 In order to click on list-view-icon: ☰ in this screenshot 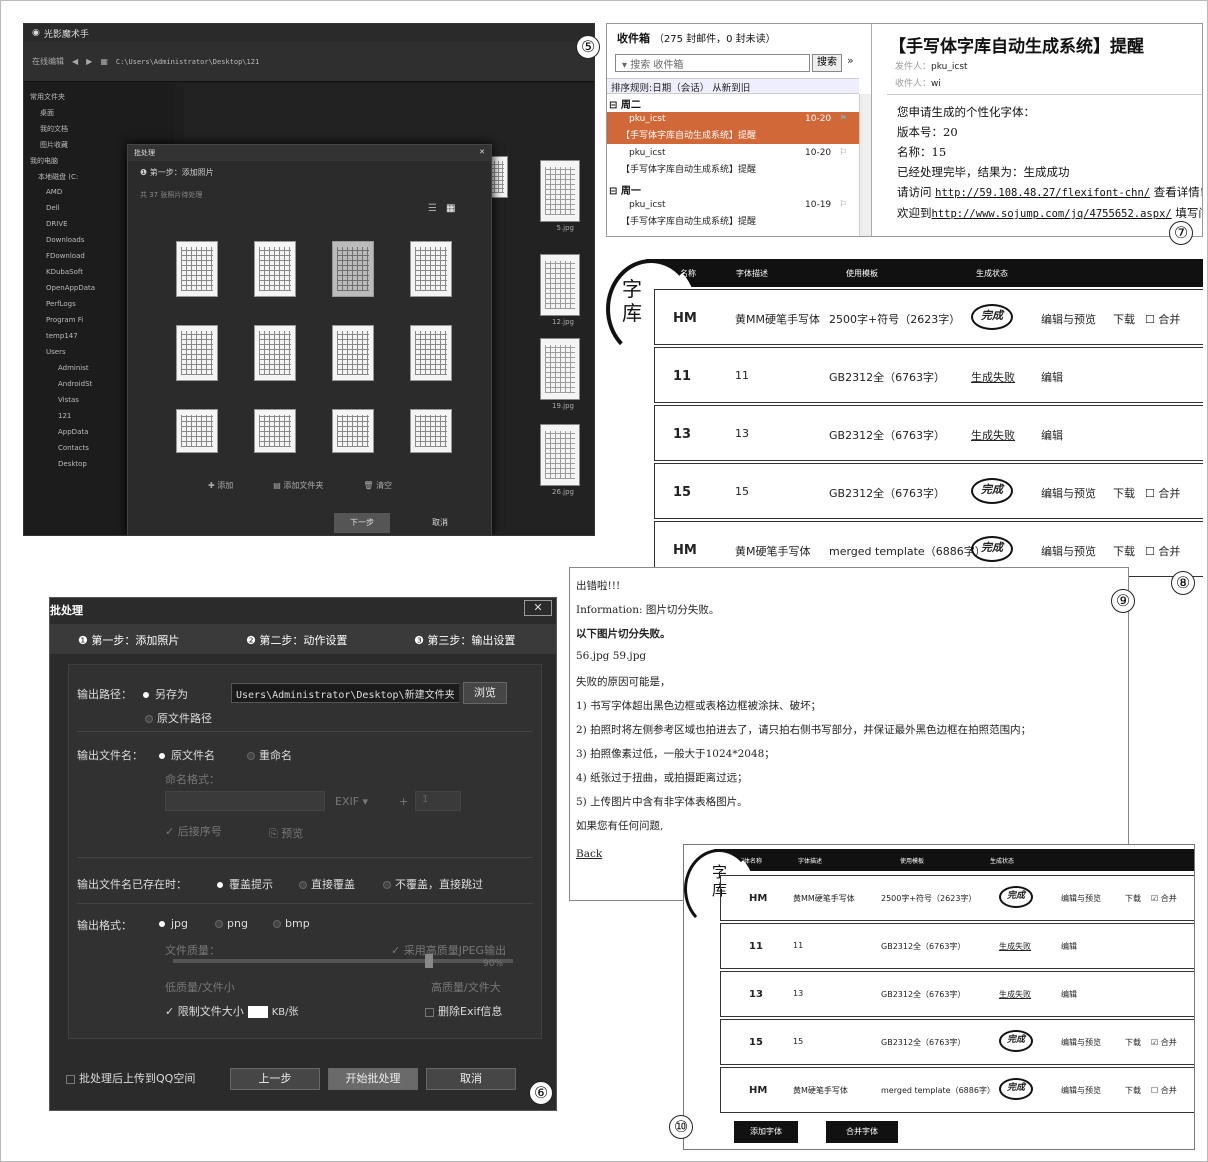, I will do `click(432, 208)`.